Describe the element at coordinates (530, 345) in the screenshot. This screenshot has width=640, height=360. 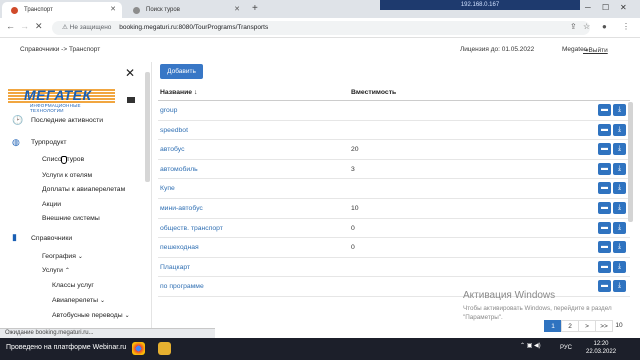
I see `tray-icons: ⌃ ▣ ◀)` at that location.